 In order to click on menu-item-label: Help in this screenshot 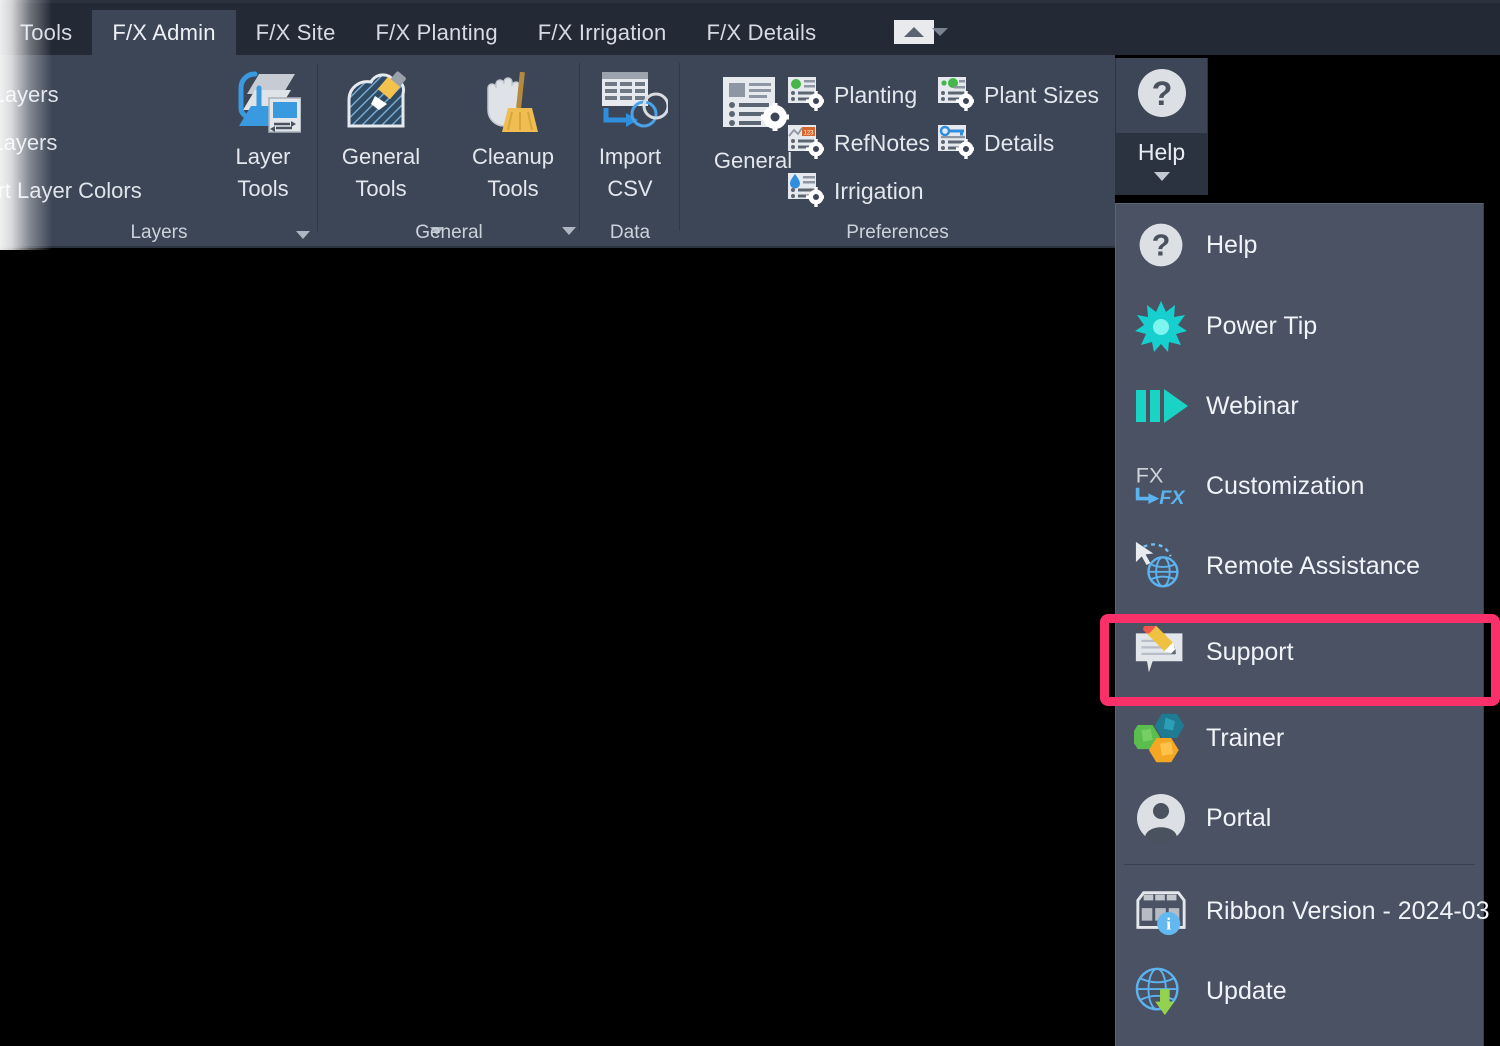, I will do `click(1232, 244)`.